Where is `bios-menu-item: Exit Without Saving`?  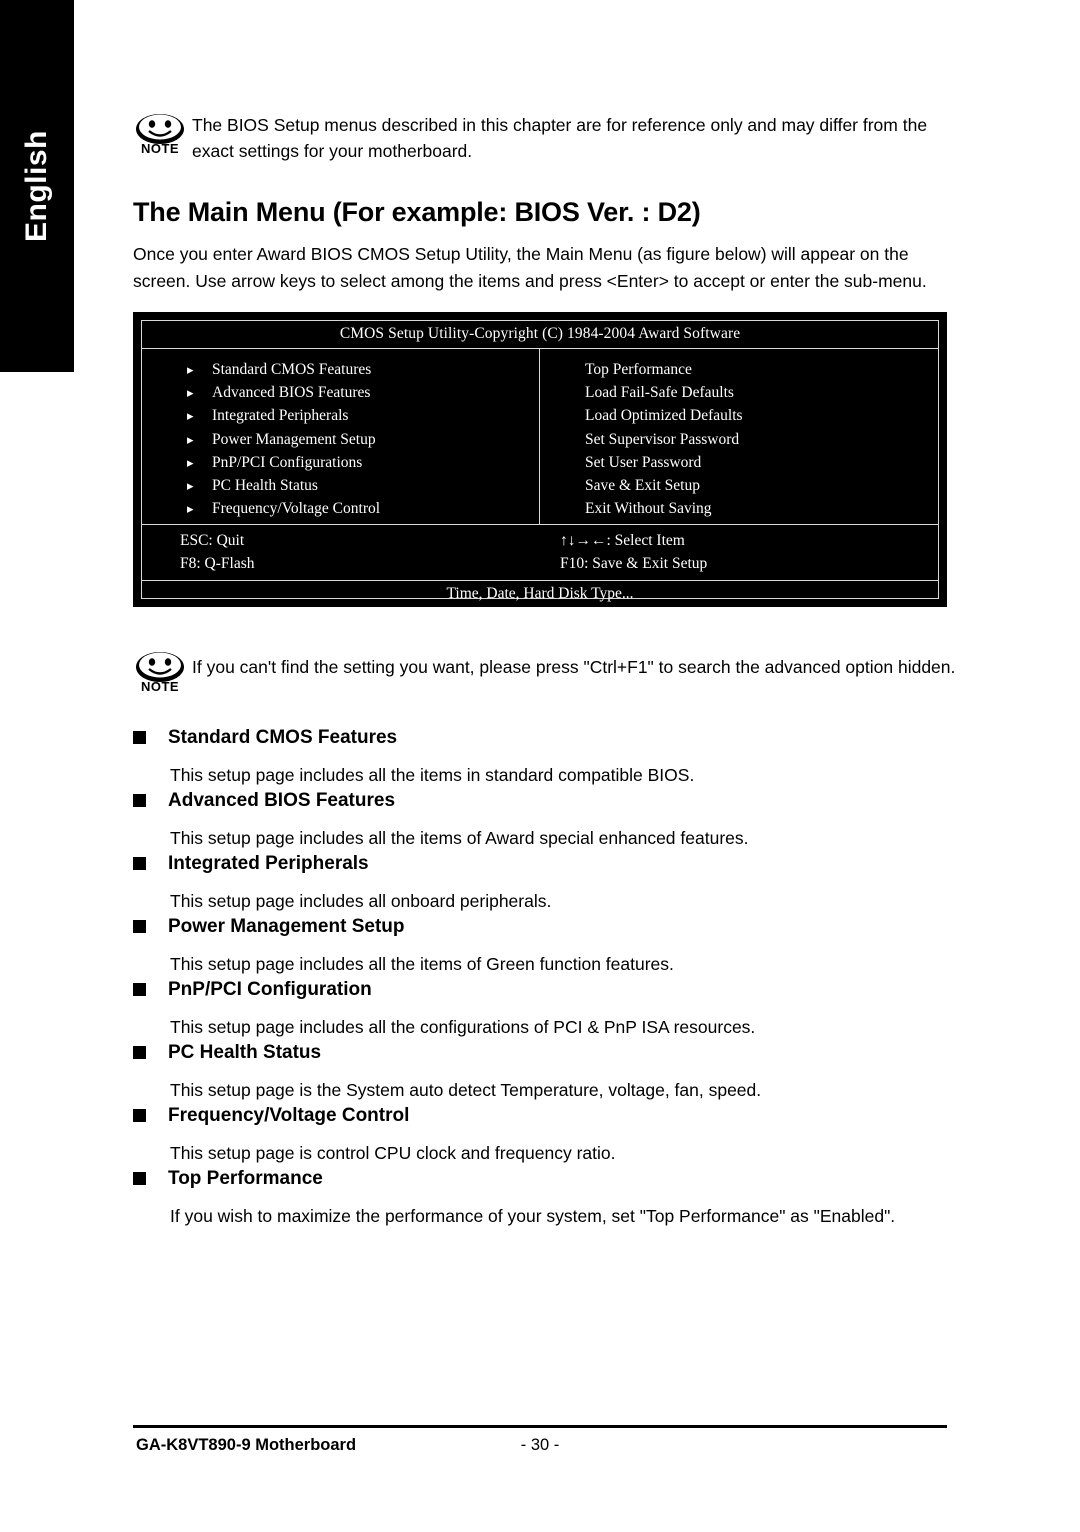 bios-menu-item: Exit Without Saving is located at coordinates (739, 508).